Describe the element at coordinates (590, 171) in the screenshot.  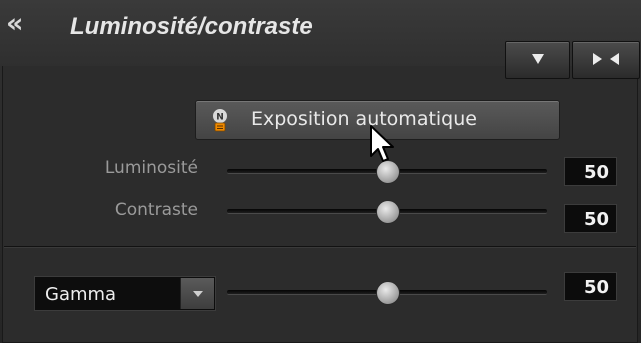
I see `luminosite-value: 50` at that location.